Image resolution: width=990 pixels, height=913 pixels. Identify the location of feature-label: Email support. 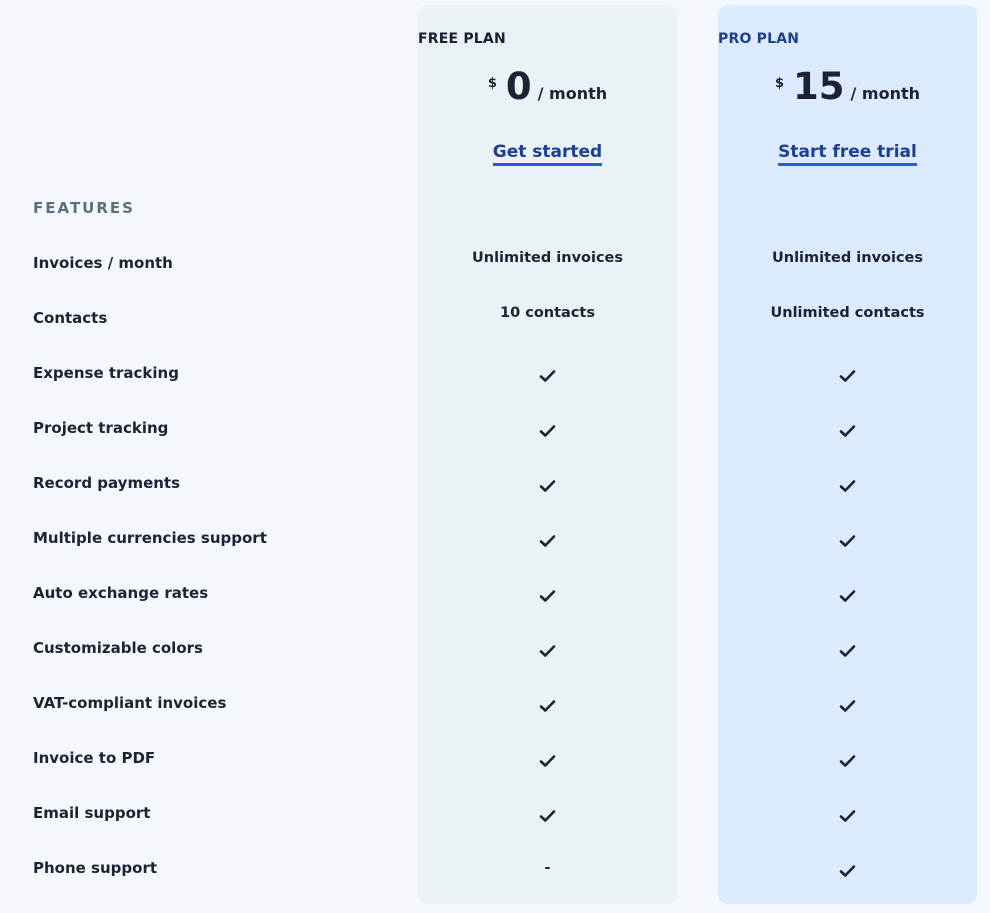
(92, 813).